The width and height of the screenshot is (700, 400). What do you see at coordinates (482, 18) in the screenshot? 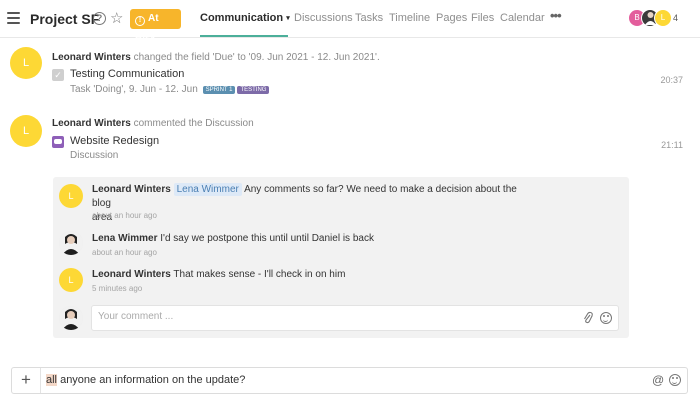
I see `tab-files: Files` at bounding box center [482, 18].